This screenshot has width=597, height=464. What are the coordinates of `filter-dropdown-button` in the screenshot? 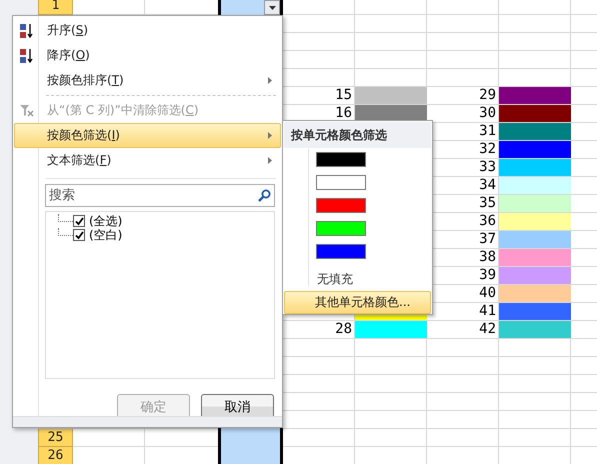 It's located at (272, 7).